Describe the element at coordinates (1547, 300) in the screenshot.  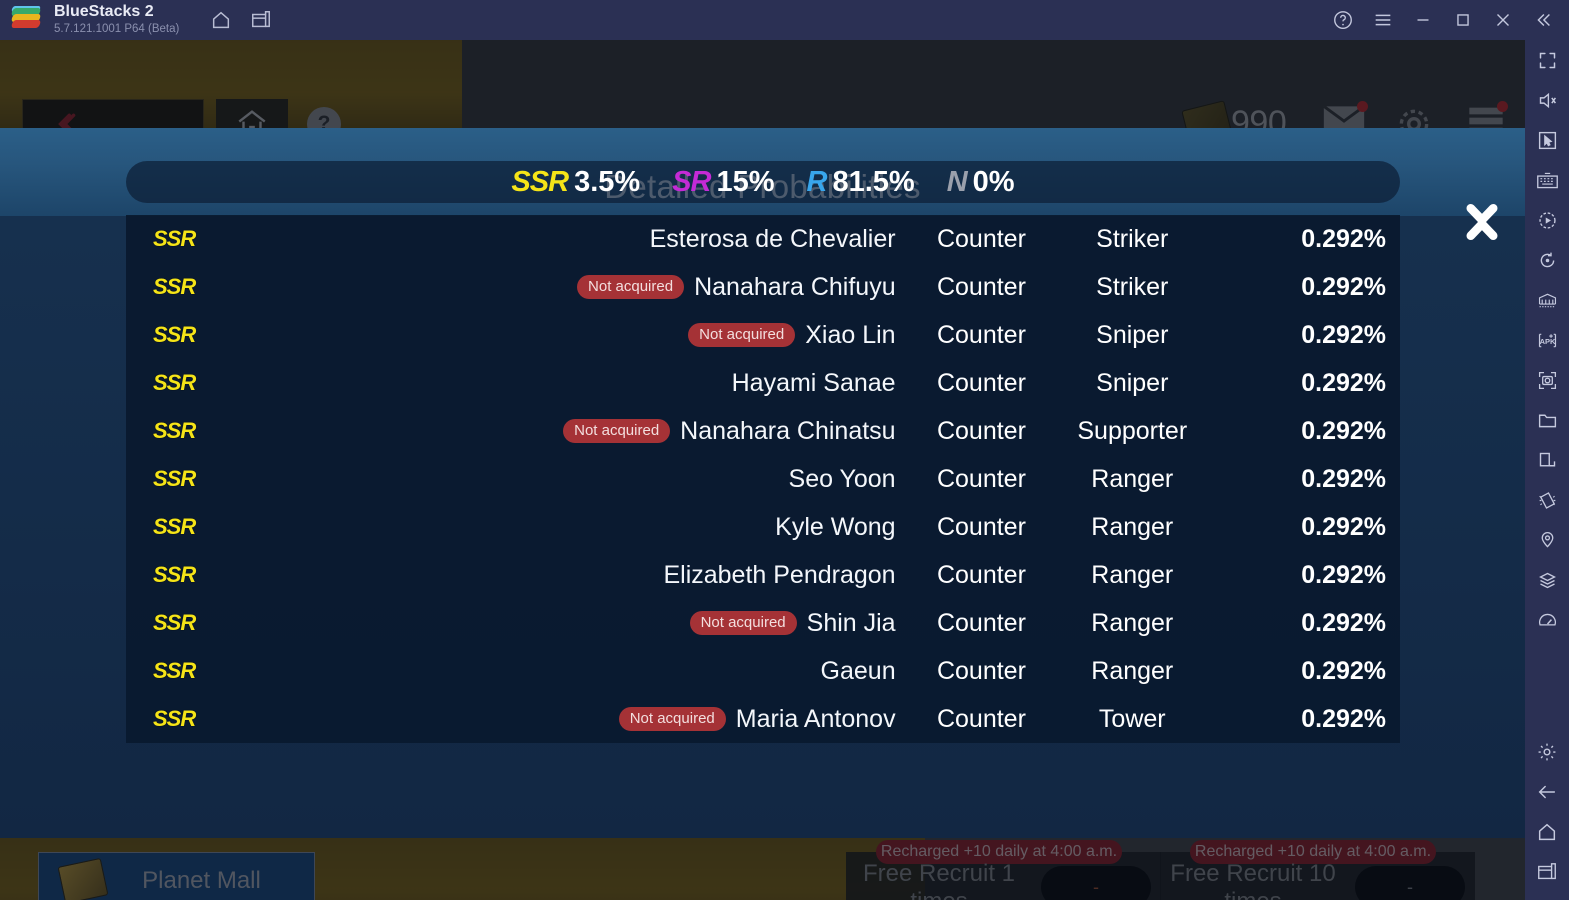
I see `multi-instance-manager-icon` at that location.